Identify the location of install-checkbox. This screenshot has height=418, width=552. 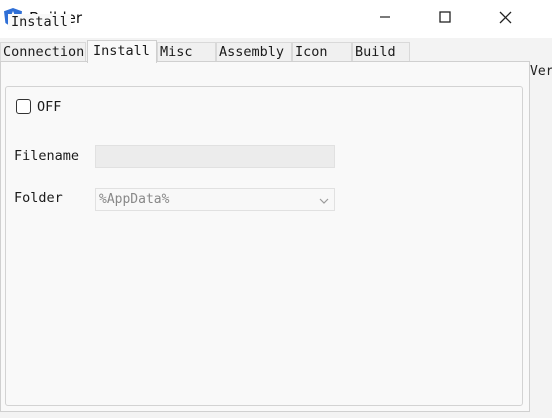
(23, 106).